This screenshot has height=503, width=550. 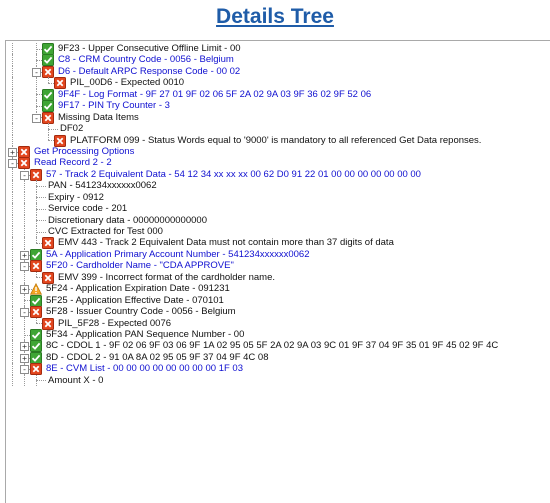 What do you see at coordinates (115, 323) in the screenshot?
I see `tree-node-label: PIL_5F28 - Expected 0076` at bounding box center [115, 323].